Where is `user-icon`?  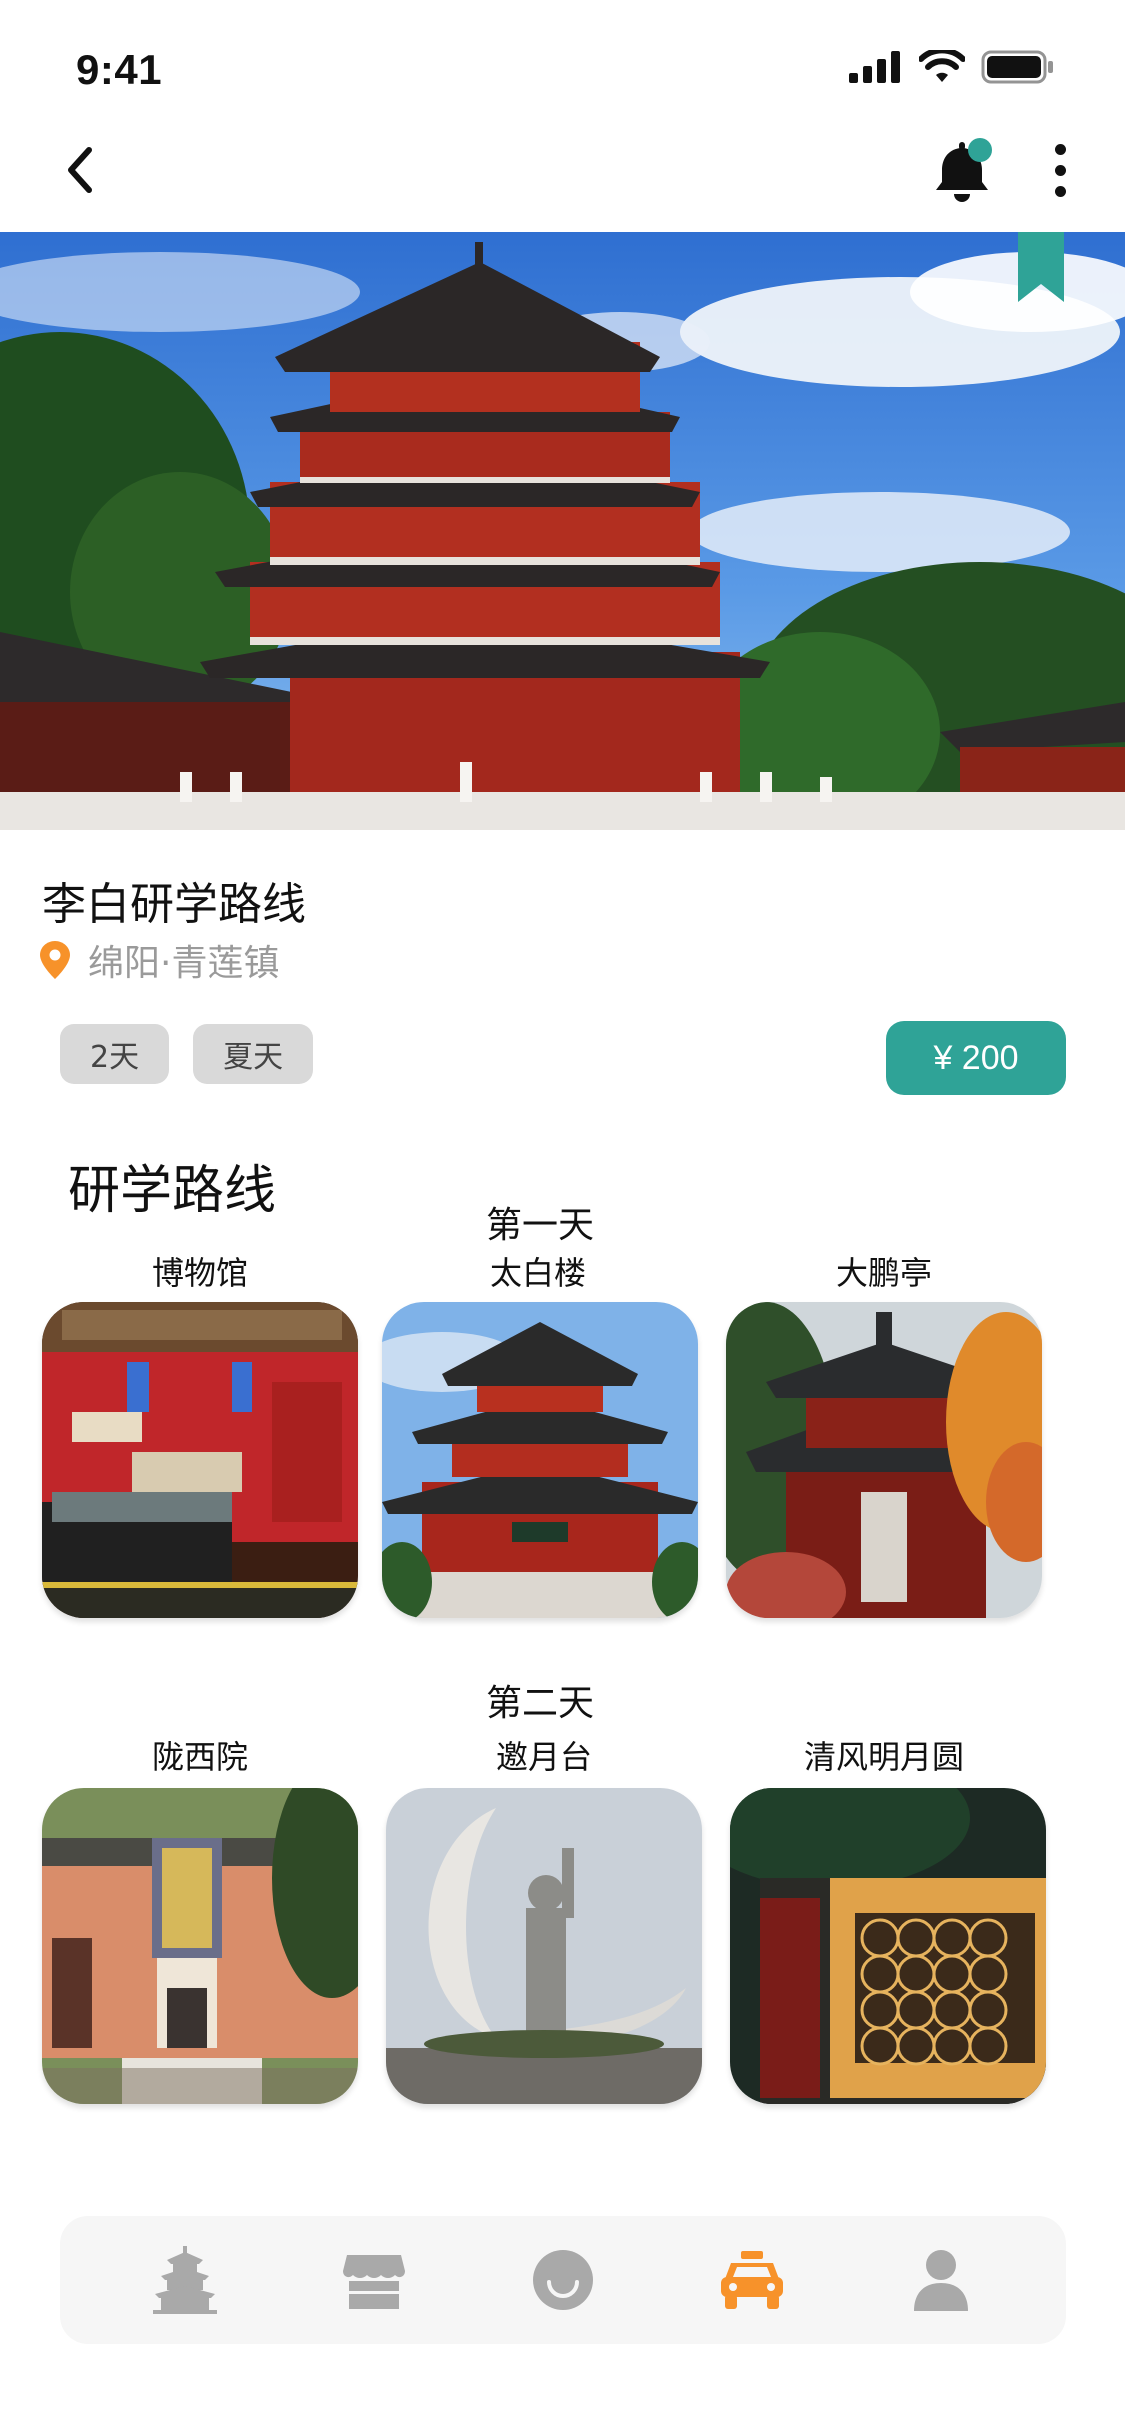
user-icon is located at coordinates (941, 2280).